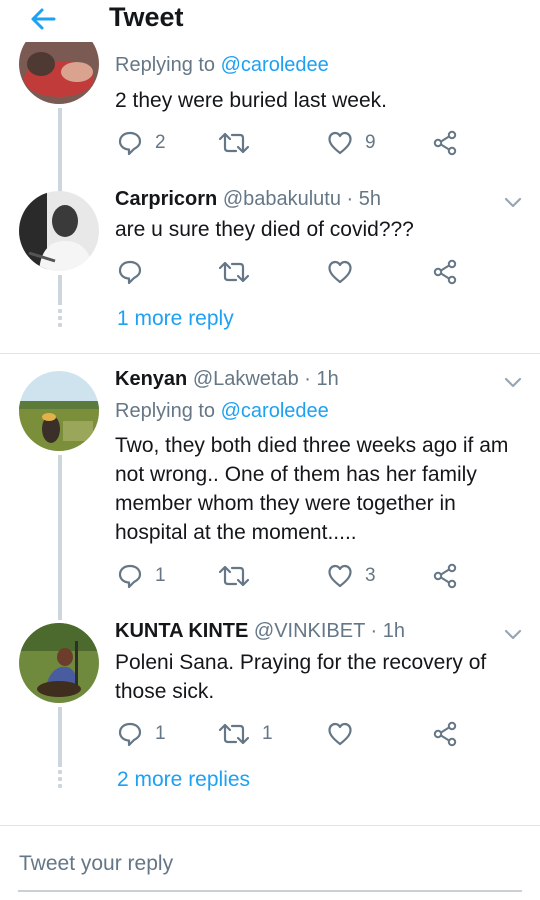  I want to click on like-button: 9, so click(351, 143).